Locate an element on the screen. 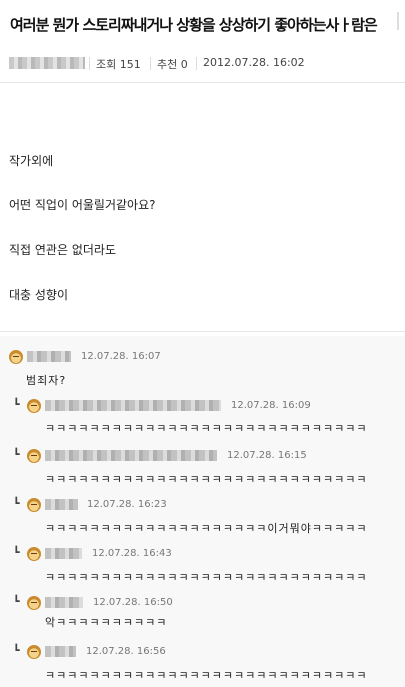 This screenshot has width=405, height=687. post-body-line: 대충 성향이 is located at coordinates (39, 295).